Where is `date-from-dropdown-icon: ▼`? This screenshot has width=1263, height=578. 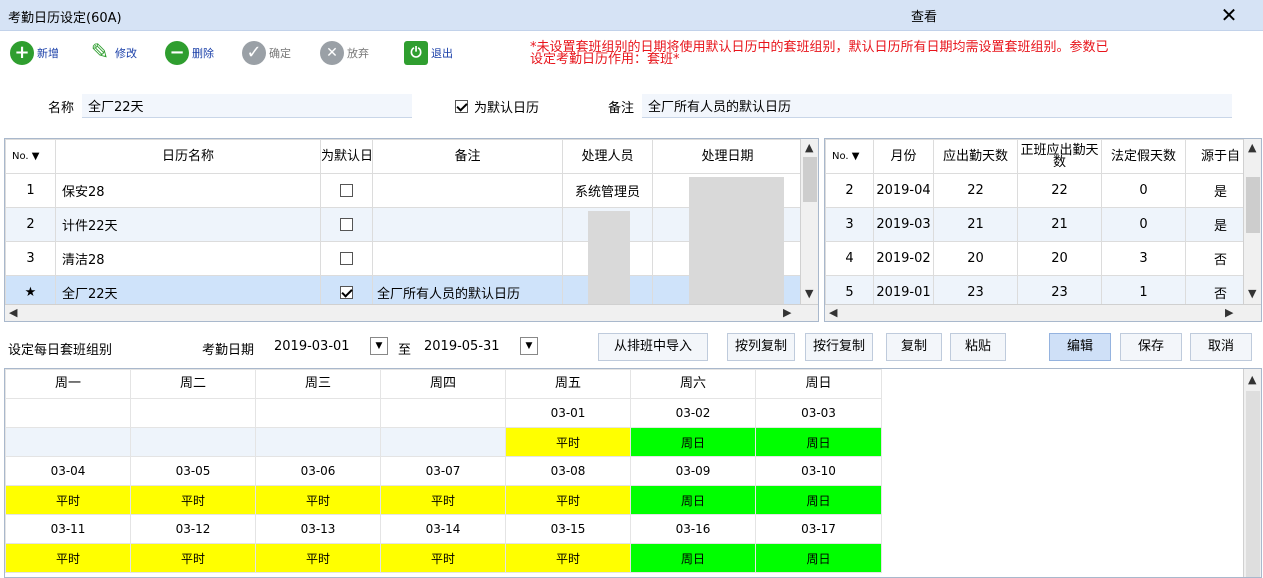
date-from-dropdown-icon: ▼ is located at coordinates (379, 346).